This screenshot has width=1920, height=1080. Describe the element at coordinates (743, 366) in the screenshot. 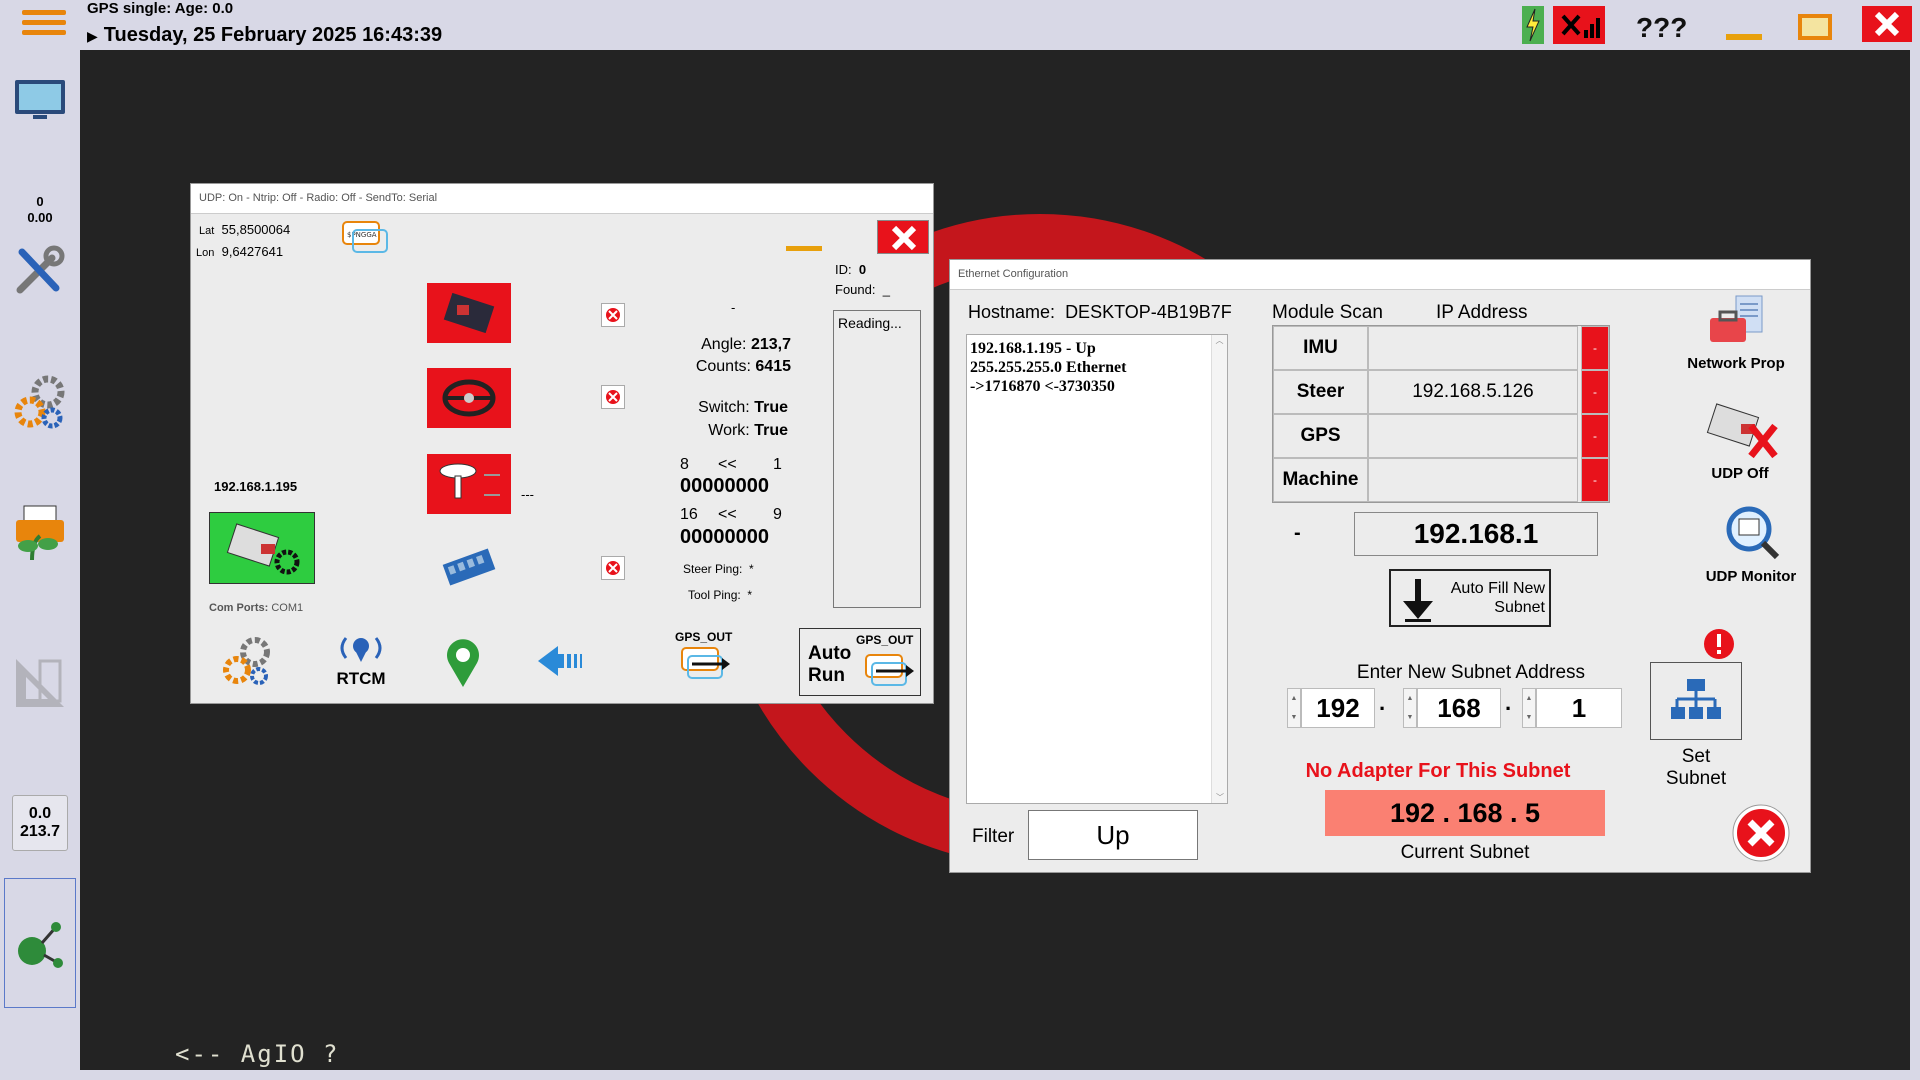

I see `counts-row: Counts: 6415` at that location.